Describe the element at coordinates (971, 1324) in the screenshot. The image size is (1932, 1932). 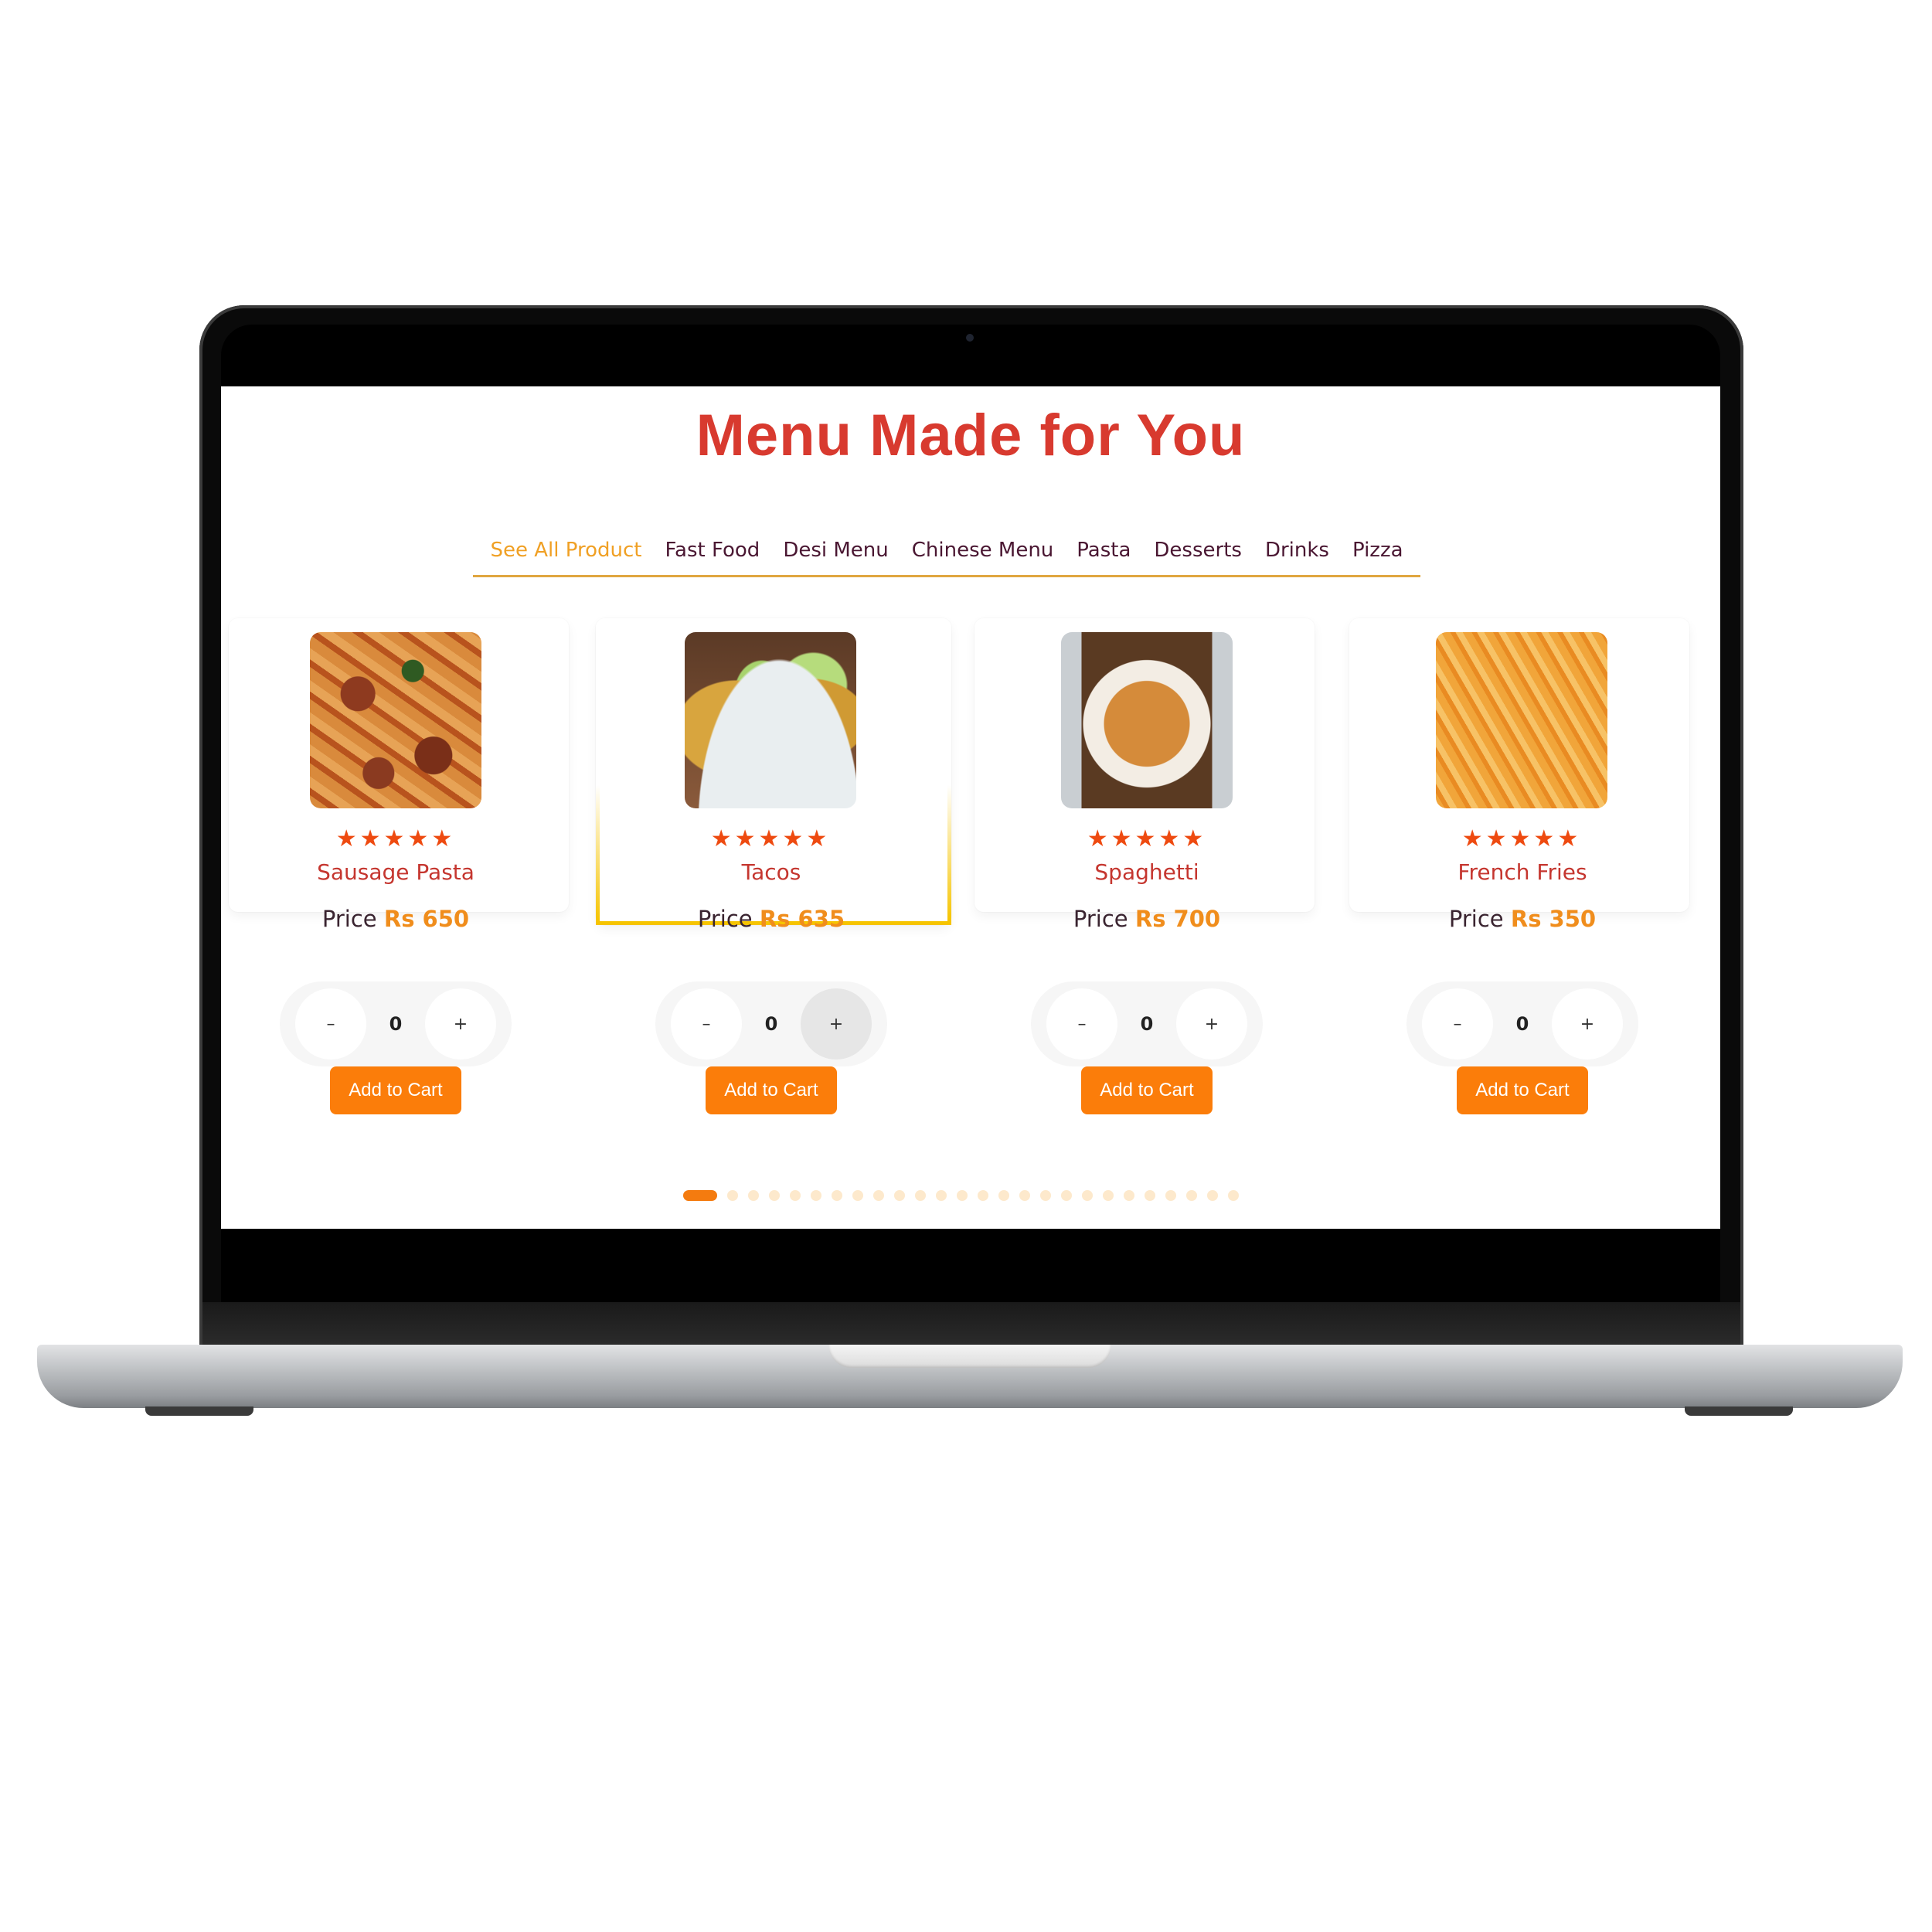
I see `laptop-hinge` at that location.